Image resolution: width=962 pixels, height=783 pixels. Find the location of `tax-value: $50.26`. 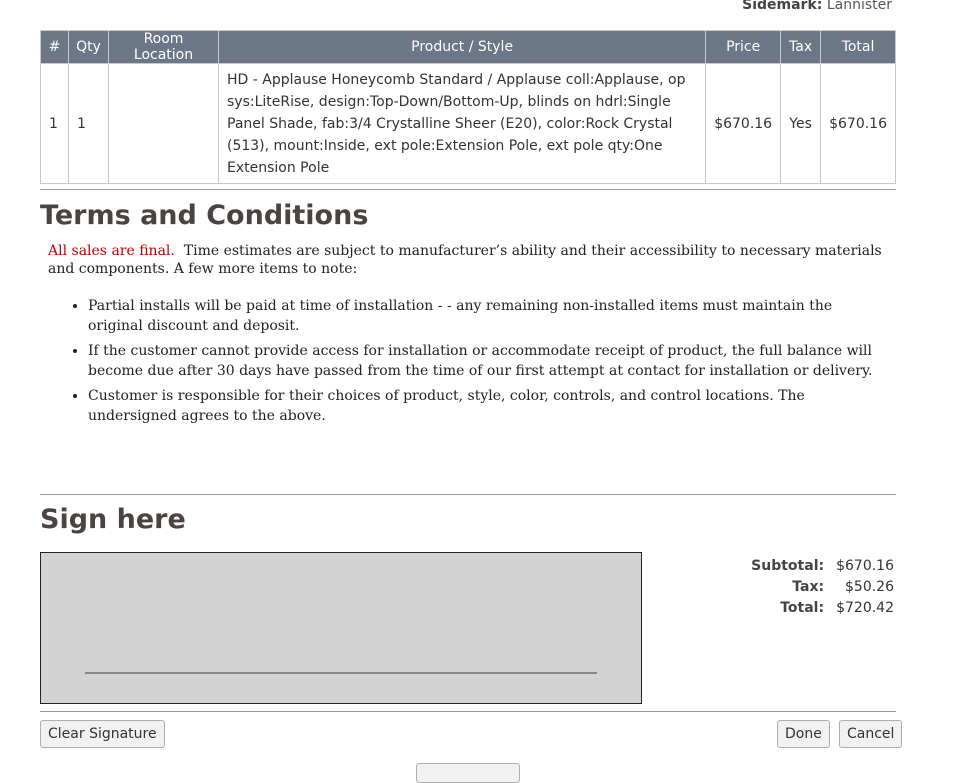

tax-value: $50.26 is located at coordinates (869, 586).